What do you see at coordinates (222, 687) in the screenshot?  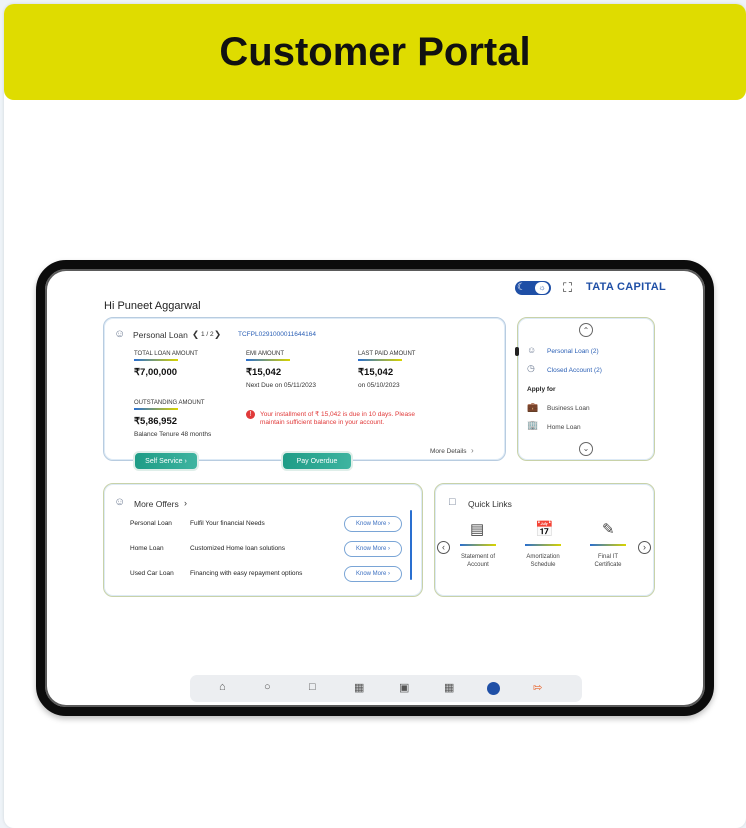 I see `home-icon: ⌂` at bounding box center [222, 687].